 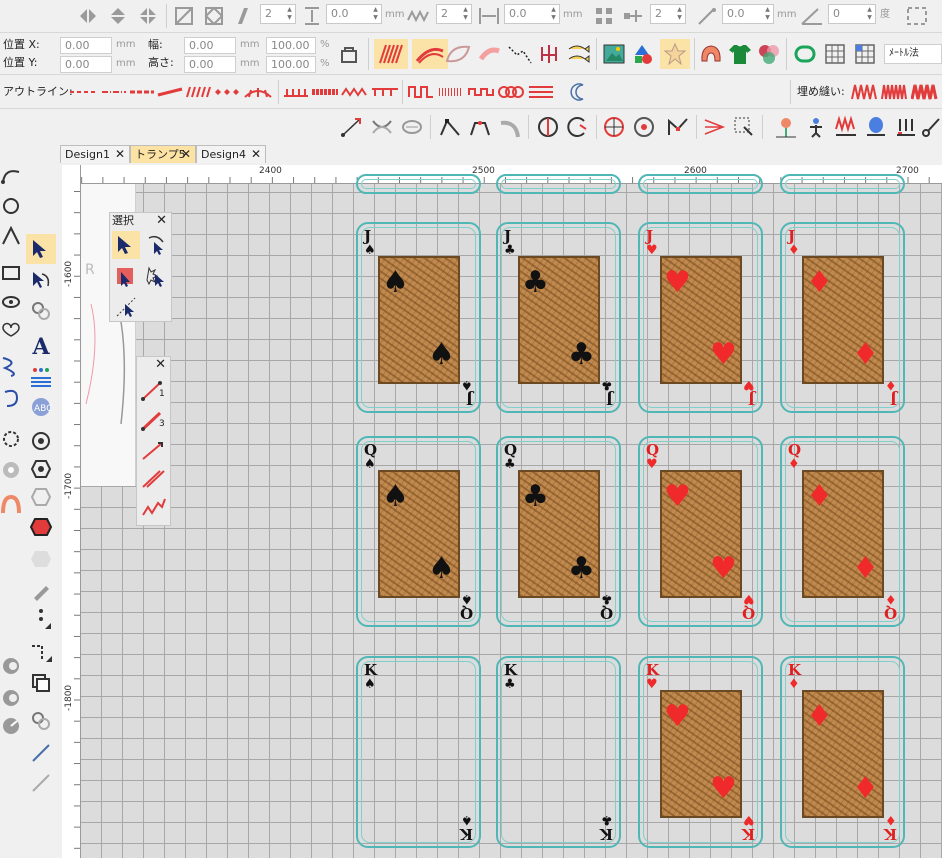 What do you see at coordinates (41, 311) in the screenshot?
I see `needle-thread-icon` at bounding box center [41, 311].